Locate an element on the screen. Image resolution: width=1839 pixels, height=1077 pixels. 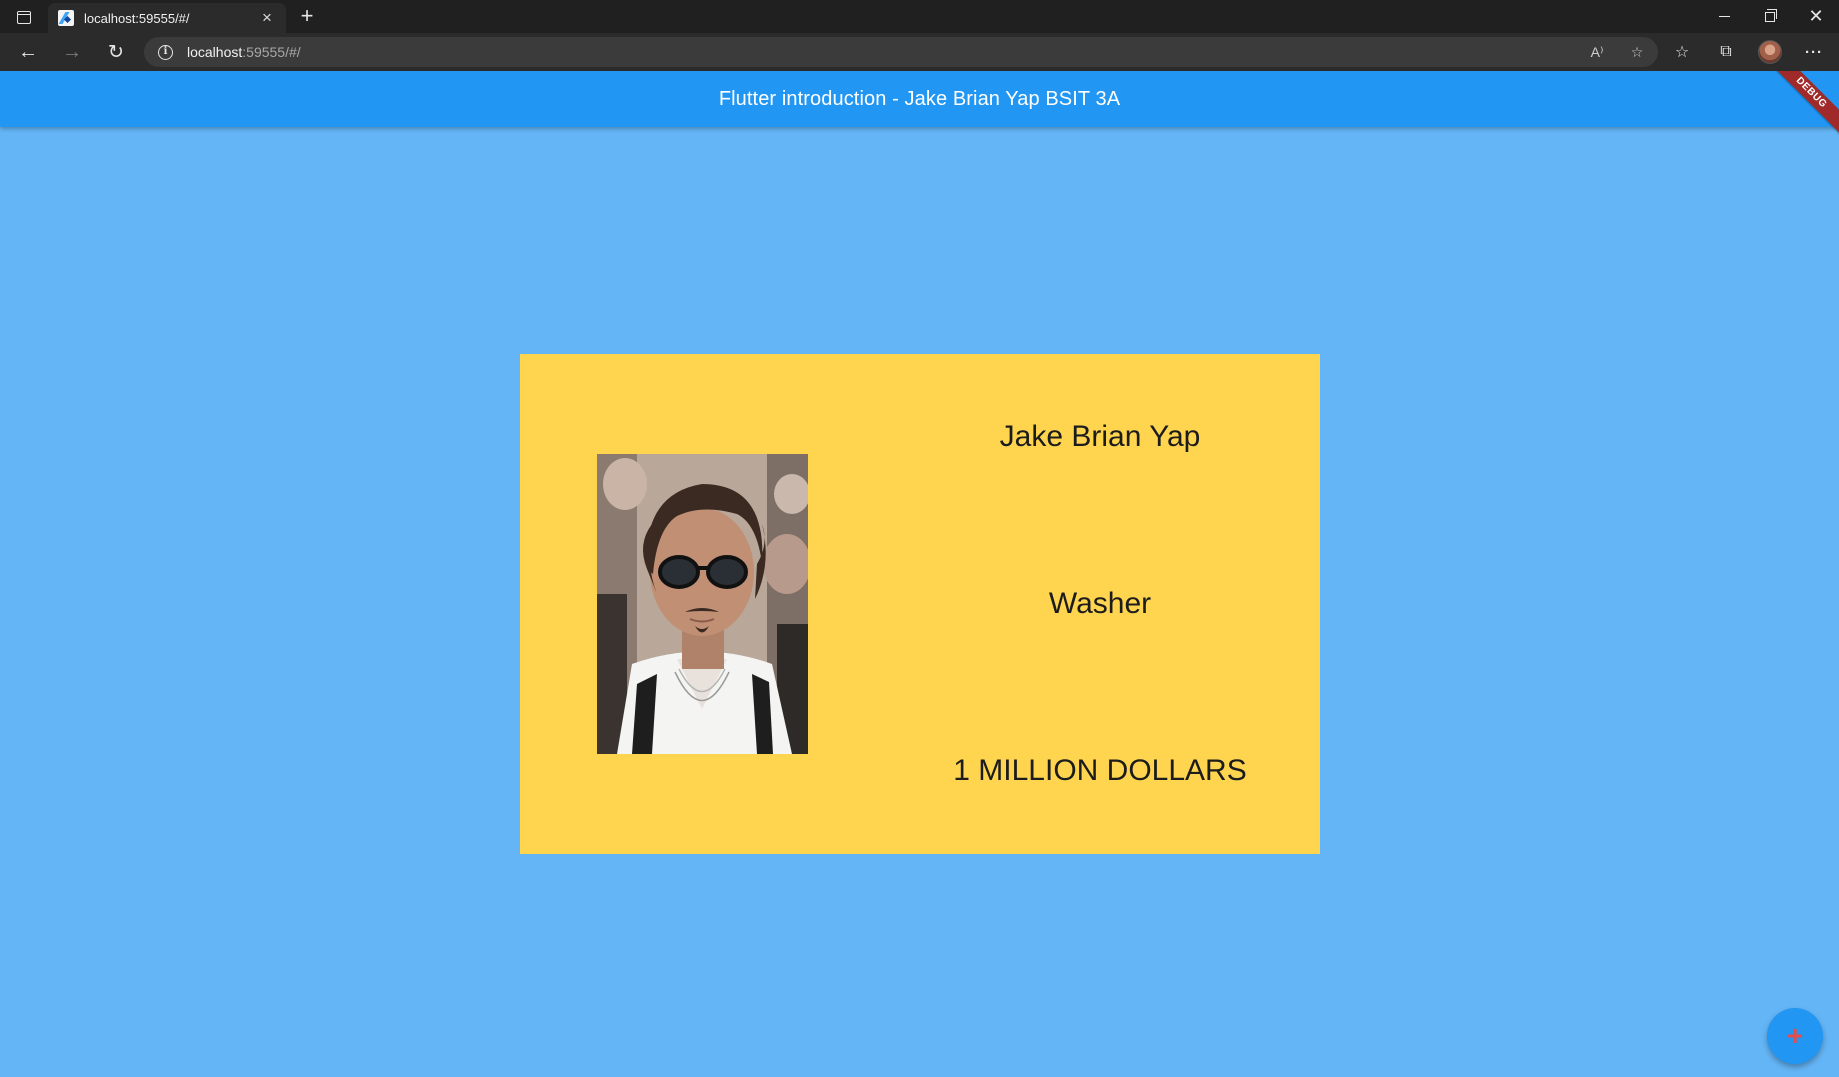
forward-arrow-icon: → is located at coordinates (72, 51).